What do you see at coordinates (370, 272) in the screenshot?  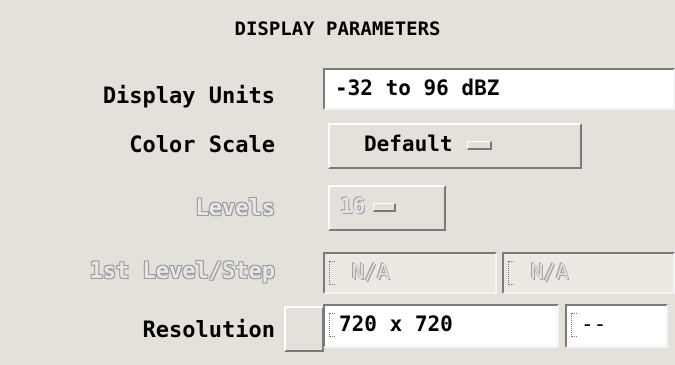 I see `first-level-value: N/A` at bounding box center [370, 272].